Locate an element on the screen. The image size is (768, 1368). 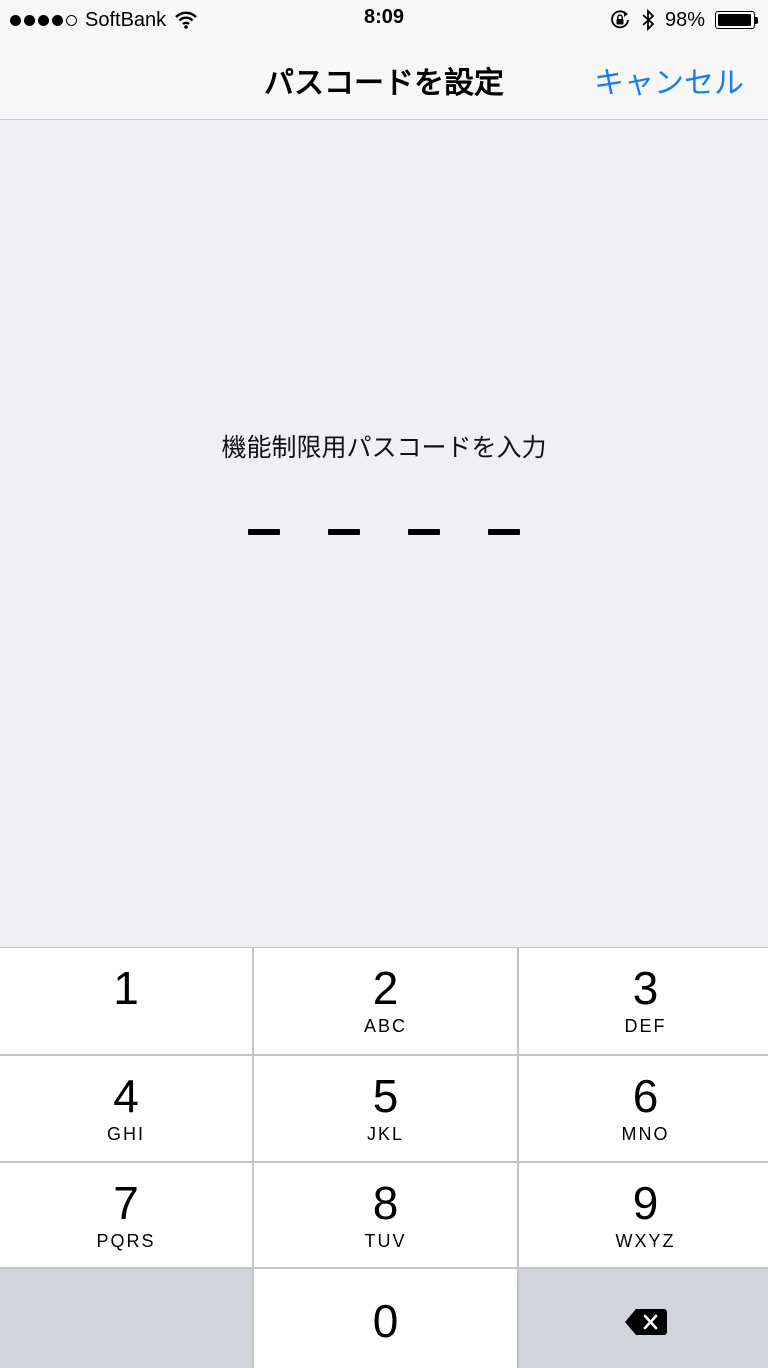
cancel-button: キャンセル is located at coordinates (669, 80).